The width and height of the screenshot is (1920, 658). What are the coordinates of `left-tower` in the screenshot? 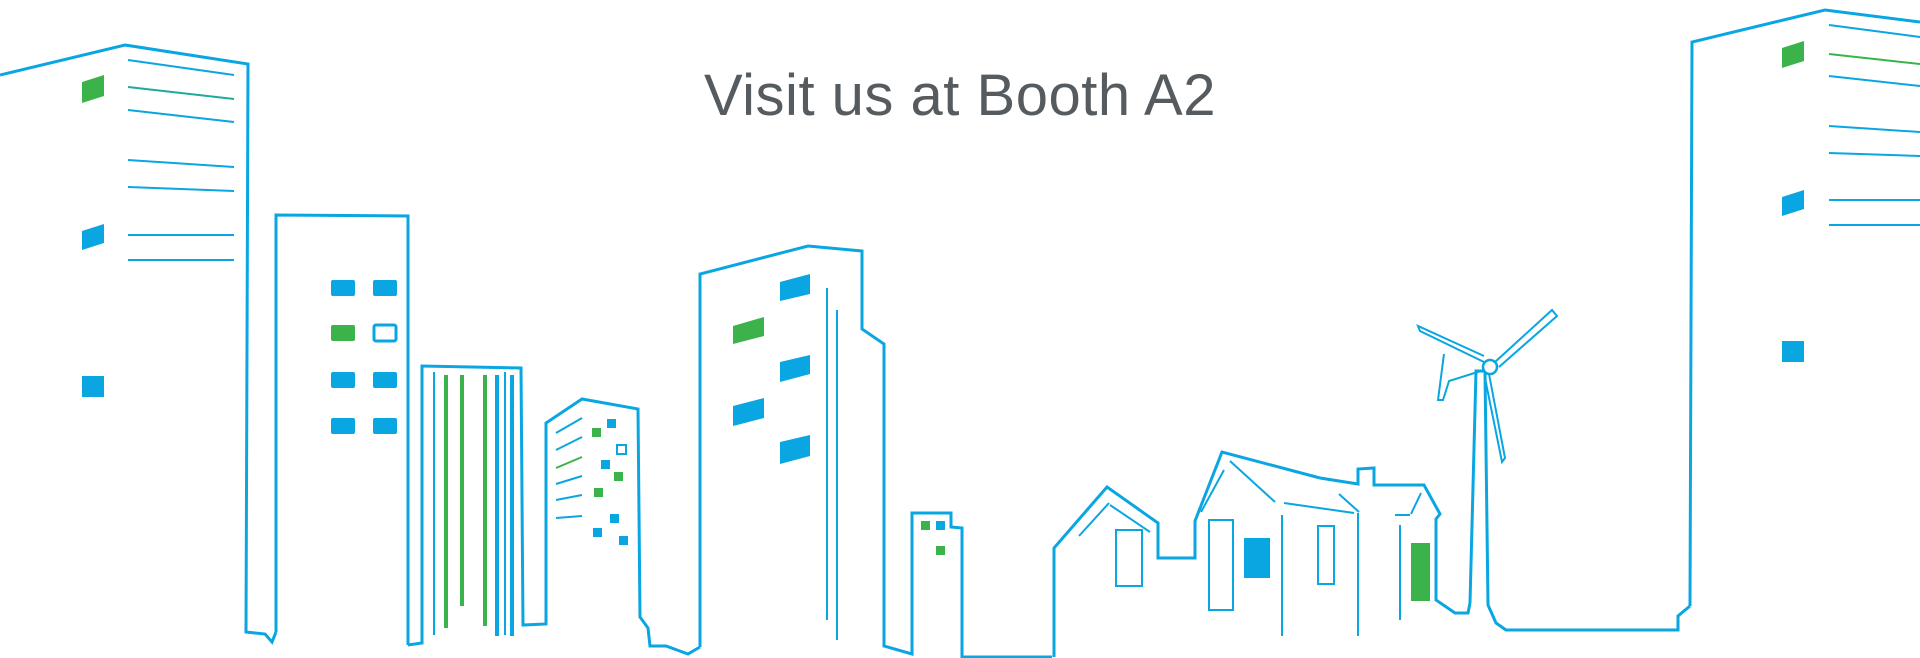 It's located at (139, 344).